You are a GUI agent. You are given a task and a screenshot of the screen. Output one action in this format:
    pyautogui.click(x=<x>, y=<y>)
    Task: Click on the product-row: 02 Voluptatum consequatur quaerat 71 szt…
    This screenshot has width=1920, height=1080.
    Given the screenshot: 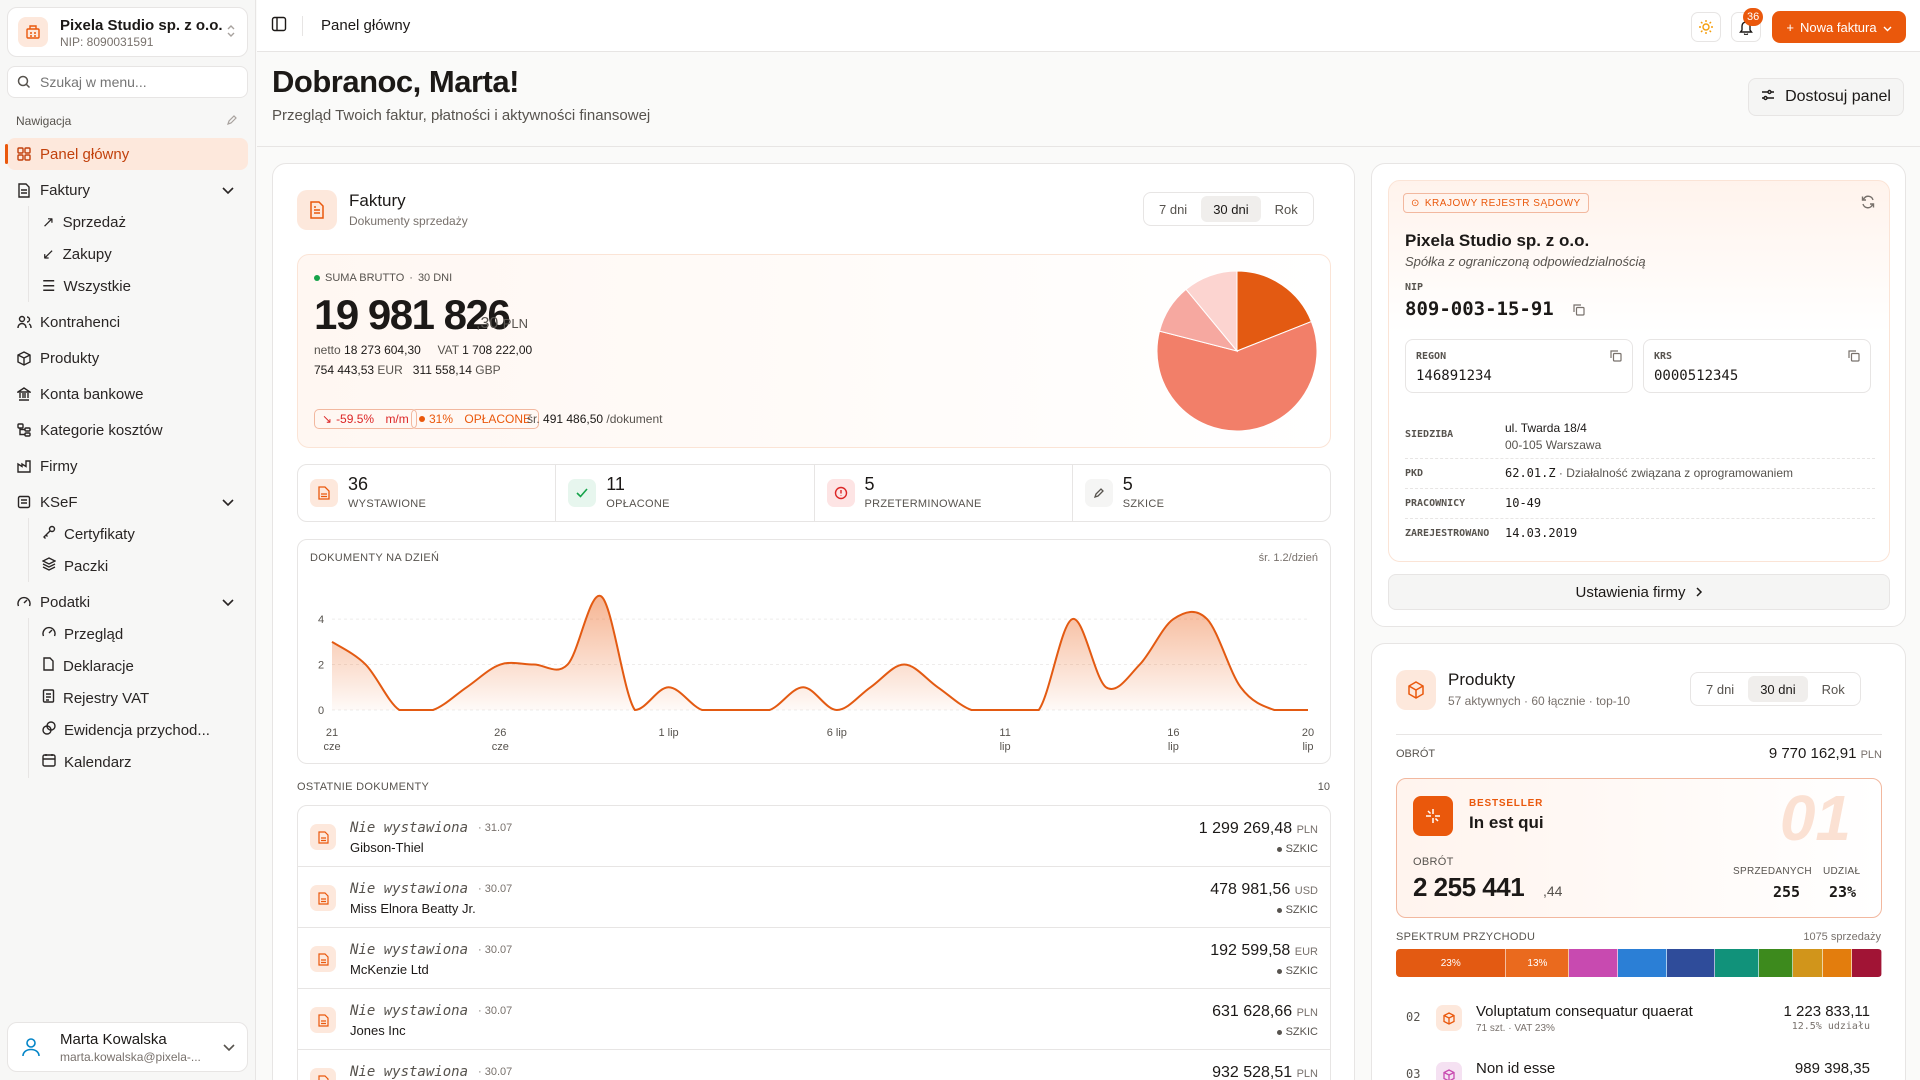 What is the action you would take?
    pyautogui.click(x=1639, y=1023)
    